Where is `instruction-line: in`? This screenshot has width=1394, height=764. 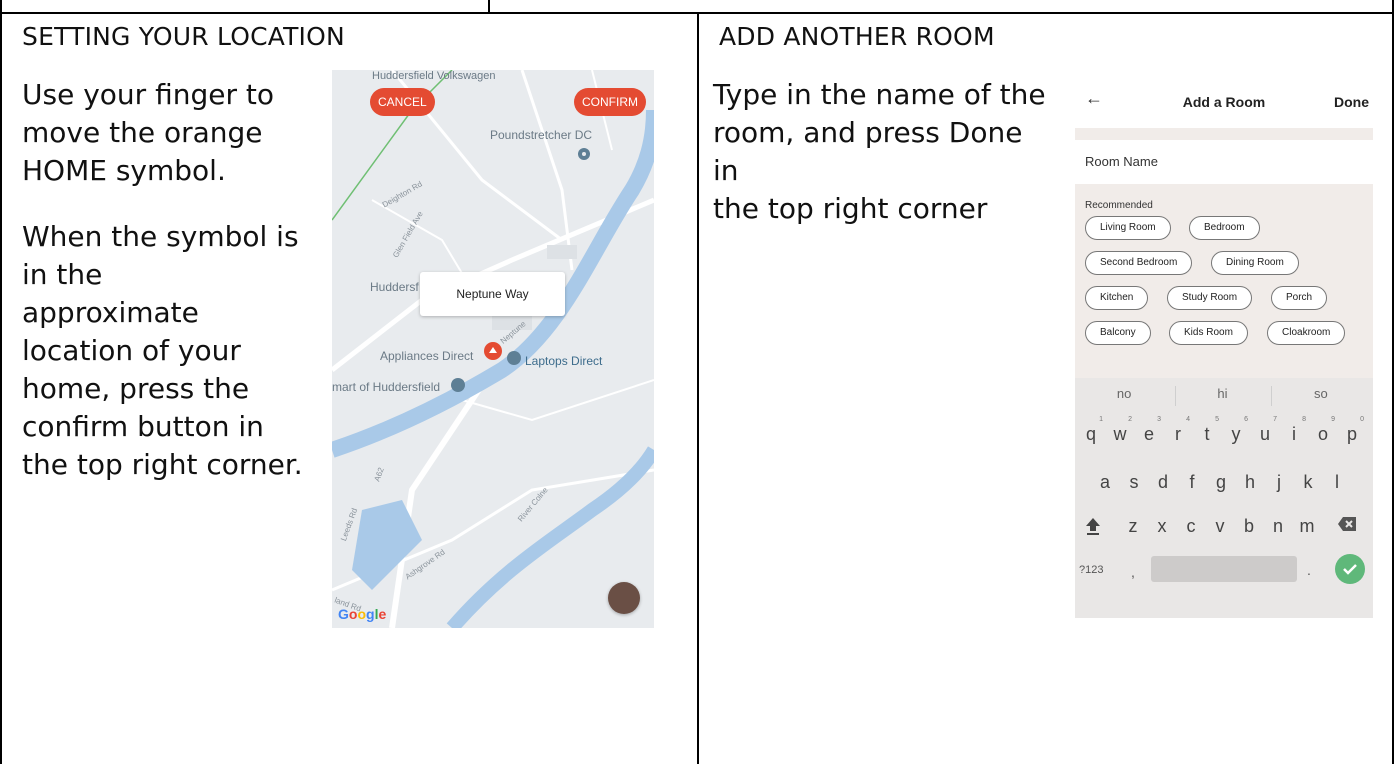 instruction-line: in is located at coordinates (726, 170).